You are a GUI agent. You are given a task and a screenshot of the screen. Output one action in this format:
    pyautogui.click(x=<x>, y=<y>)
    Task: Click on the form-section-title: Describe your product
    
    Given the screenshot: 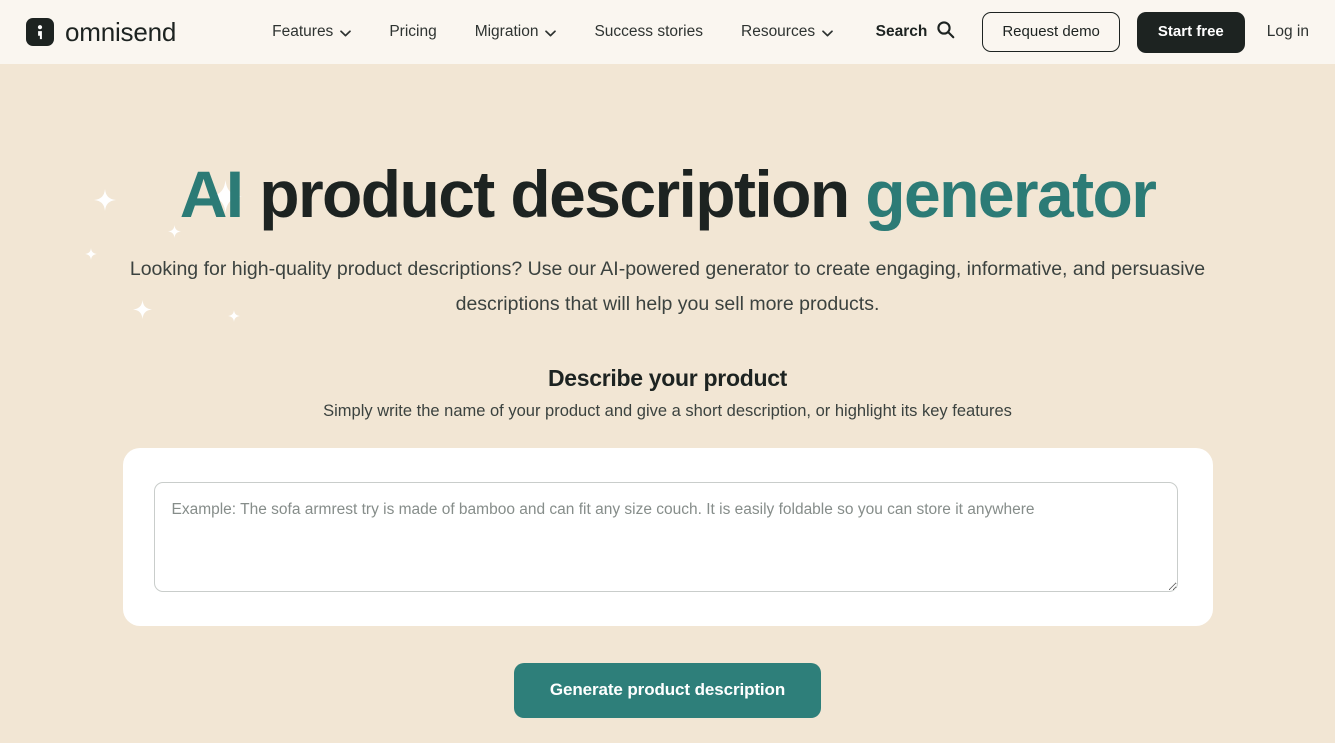 What is the action you would take?
    pyautogui.click(x=667, y=378)
    